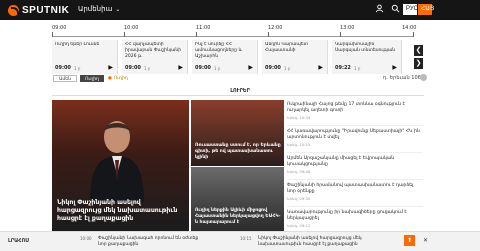  I want to click on program-time: 09:22, so click(343, 68).